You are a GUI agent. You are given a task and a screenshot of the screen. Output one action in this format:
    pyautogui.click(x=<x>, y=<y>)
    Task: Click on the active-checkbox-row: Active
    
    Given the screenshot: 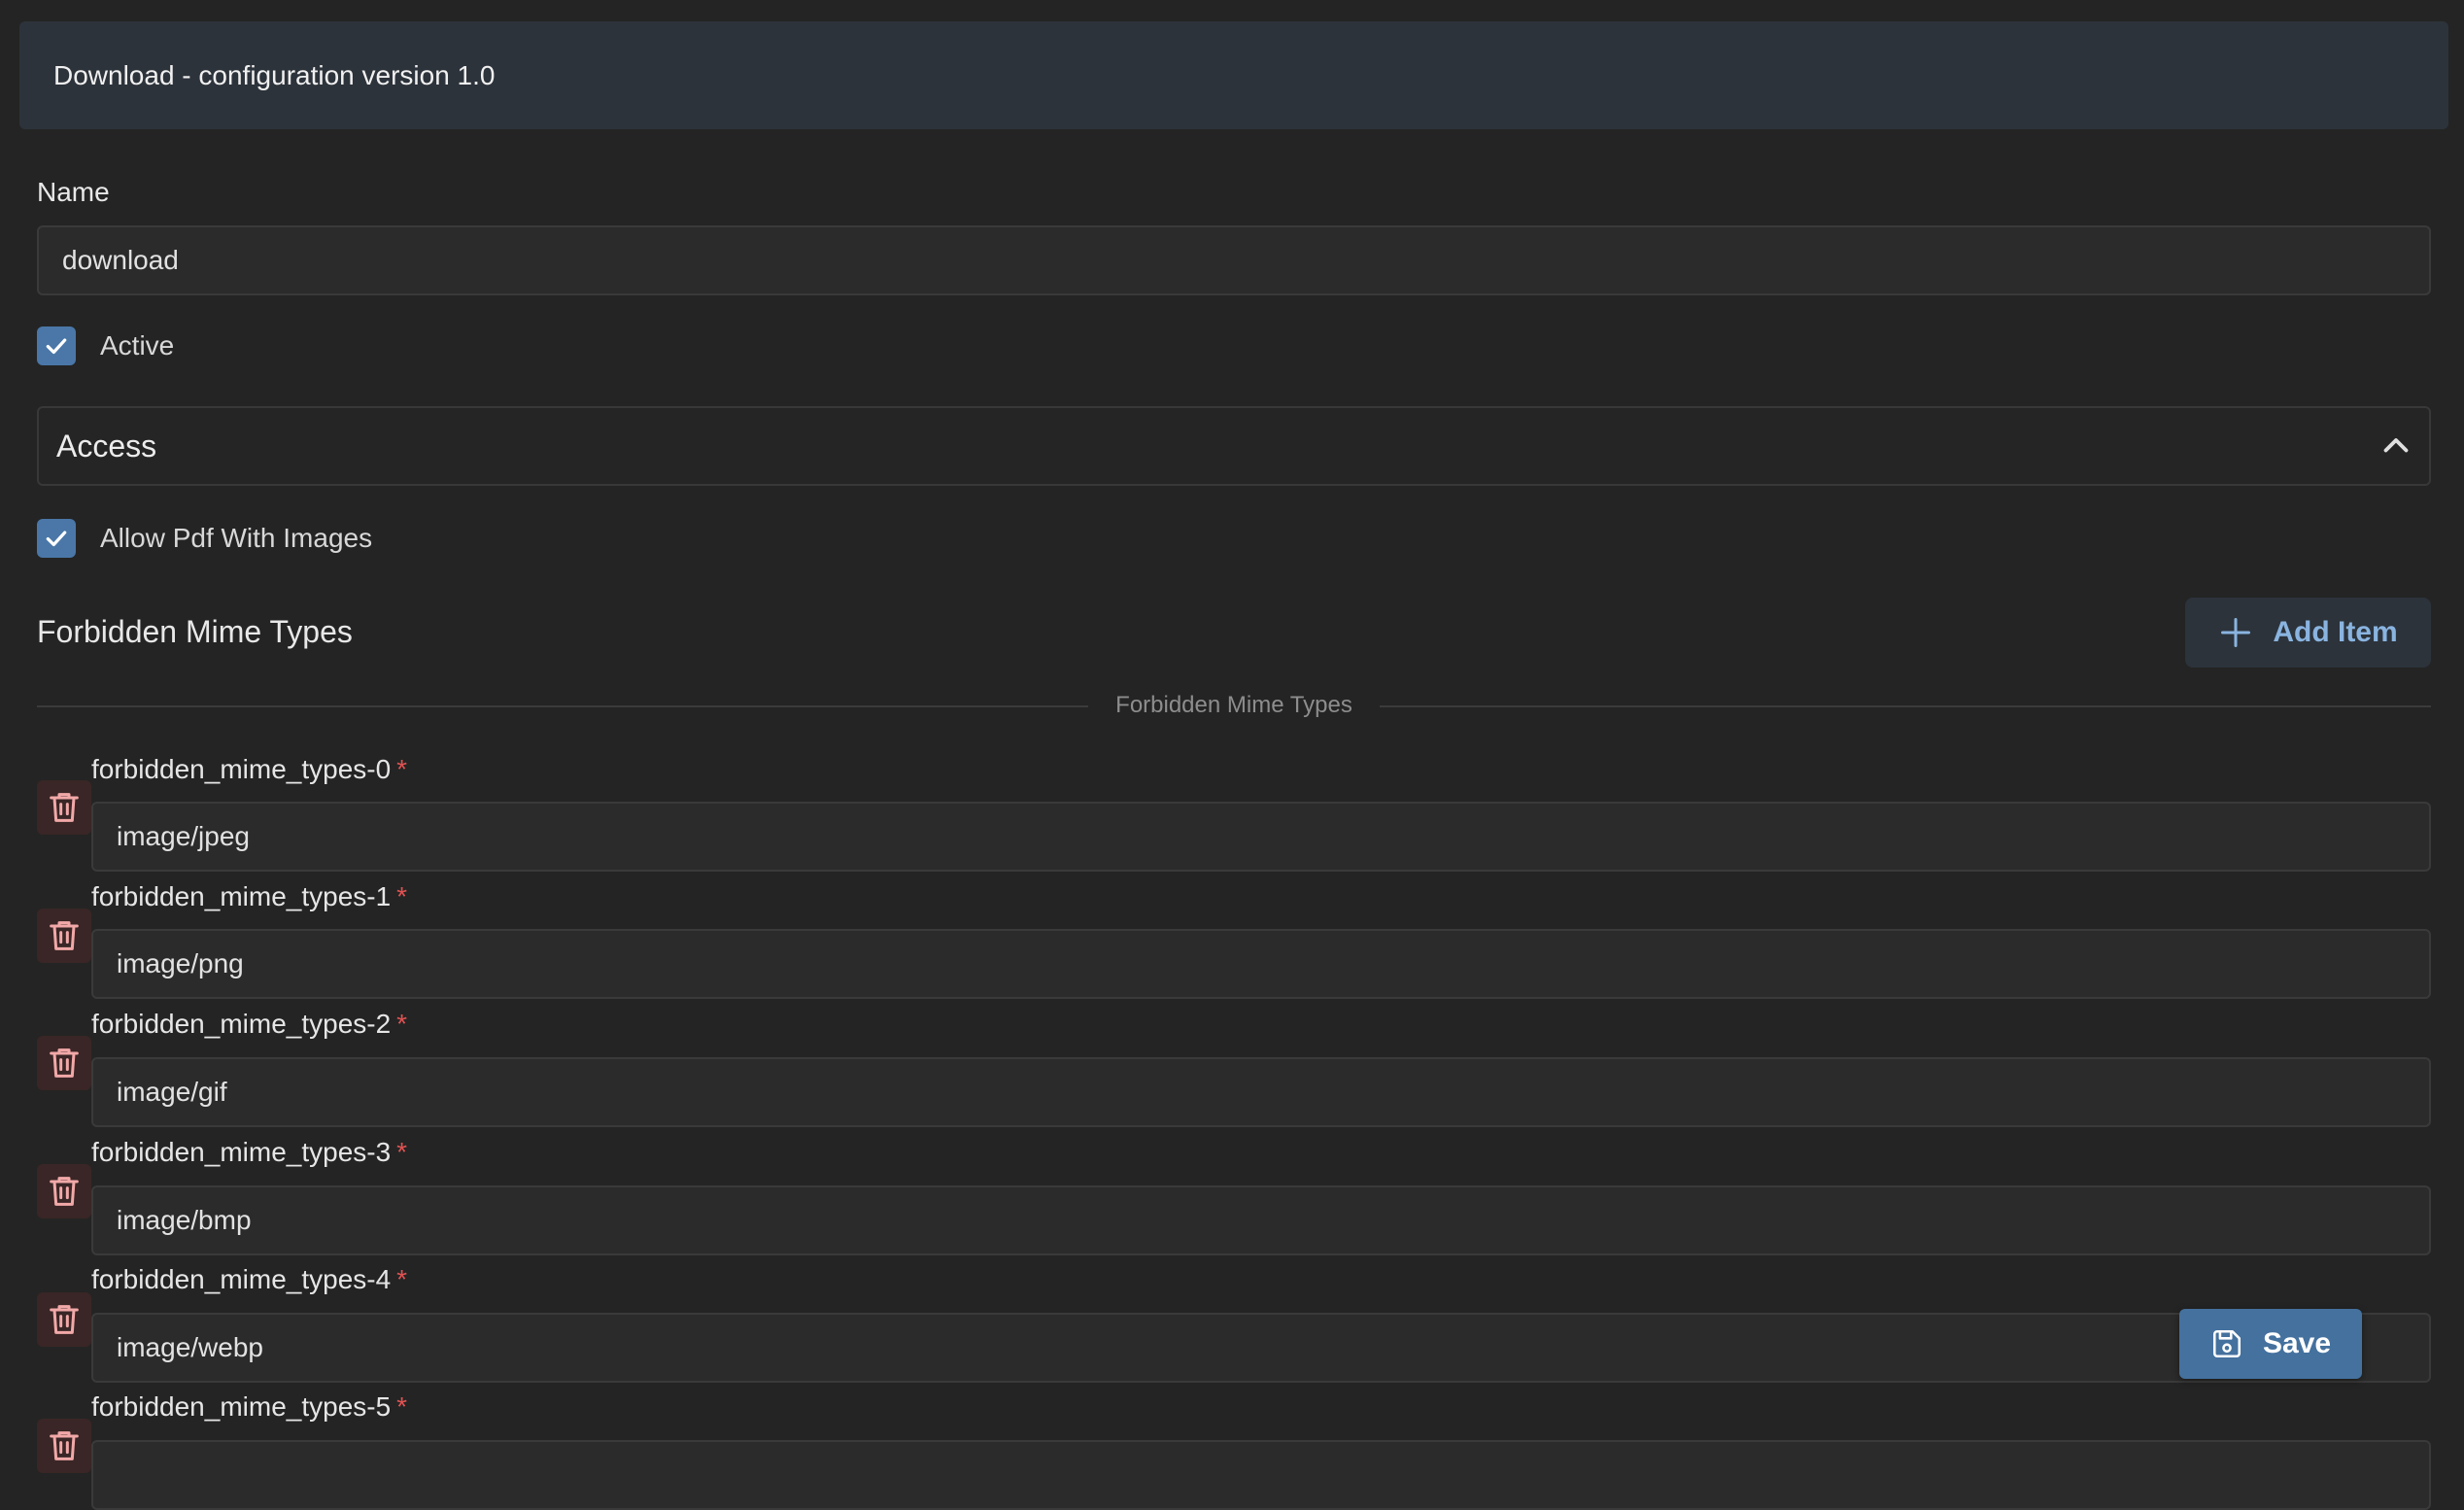 What is the action you would take?
    pyautogui.click(x=105, y=345)
    